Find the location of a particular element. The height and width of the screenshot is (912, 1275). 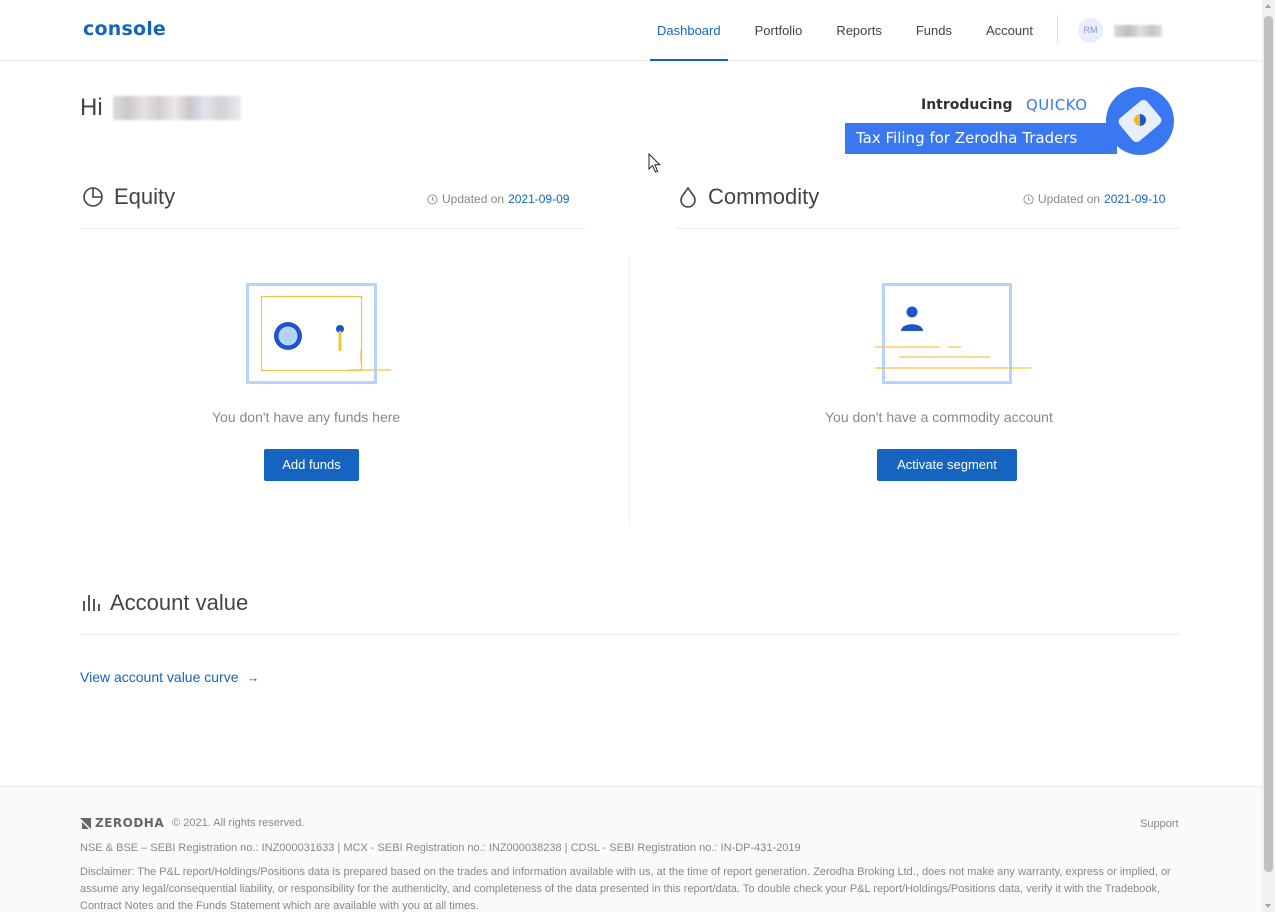

view-account-value-curve-link: View account value curve → is located at coordinates (170, 677).